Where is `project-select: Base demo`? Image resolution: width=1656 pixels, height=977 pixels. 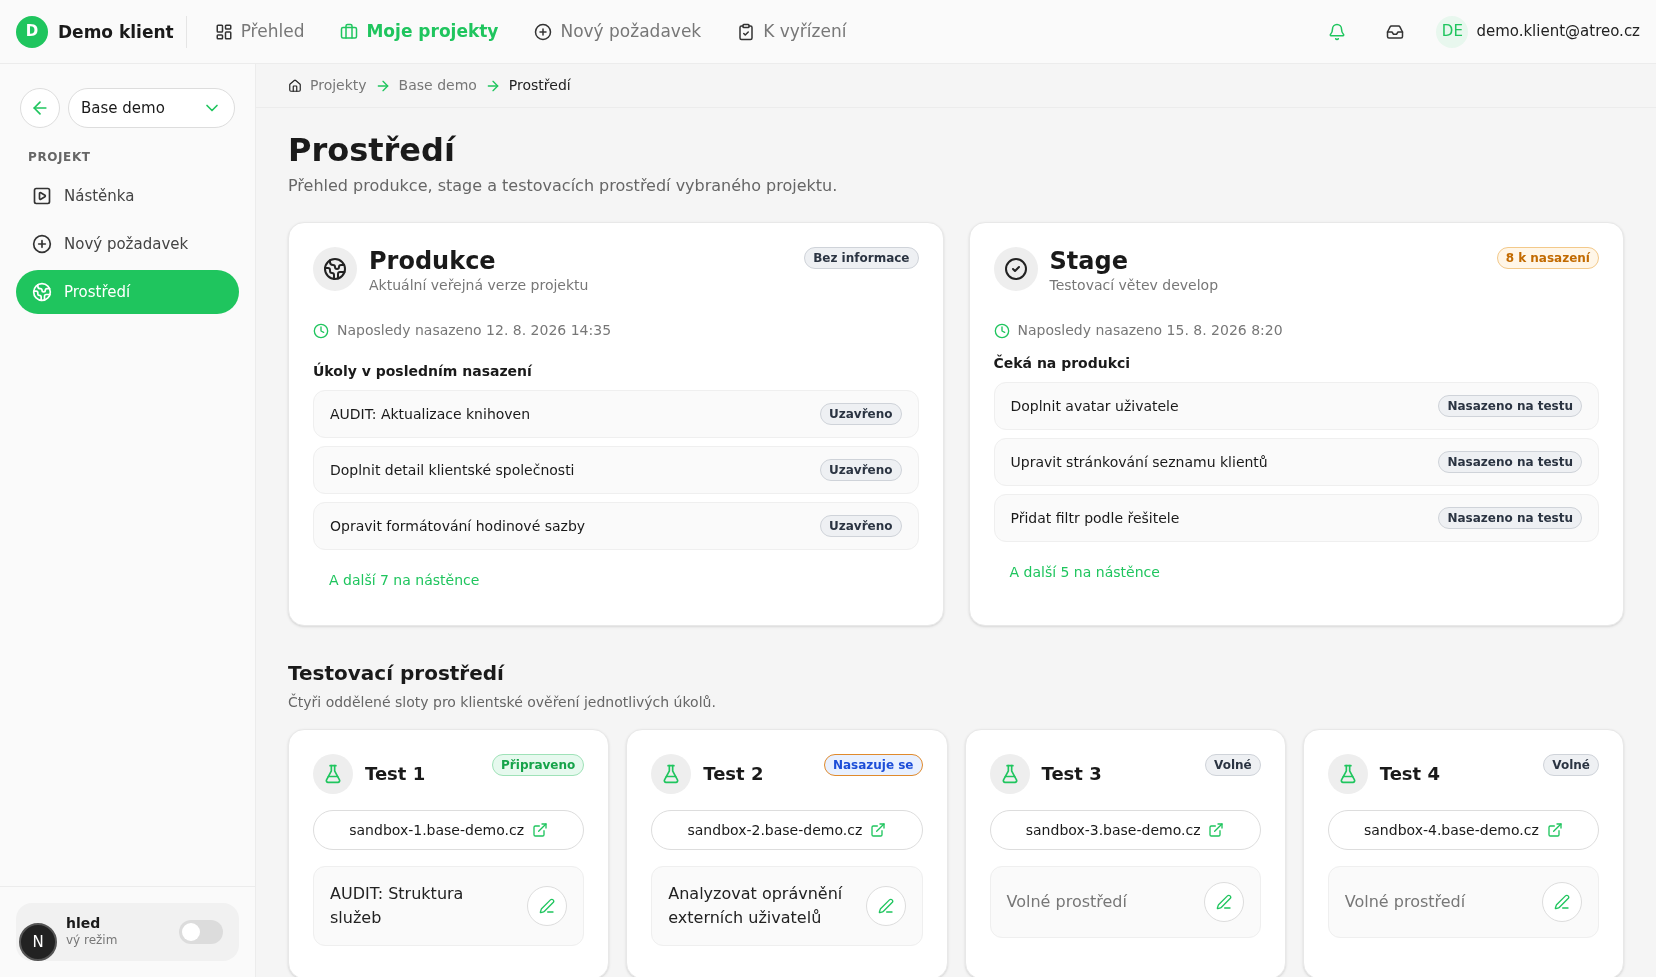 project-select: Base demo is located at coordinates (151, 108).